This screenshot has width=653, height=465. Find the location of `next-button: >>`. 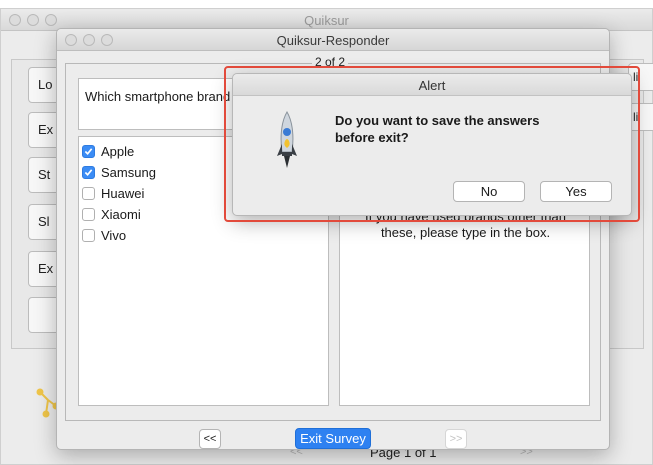

next-button: >> is located at coordinates (456, 439).